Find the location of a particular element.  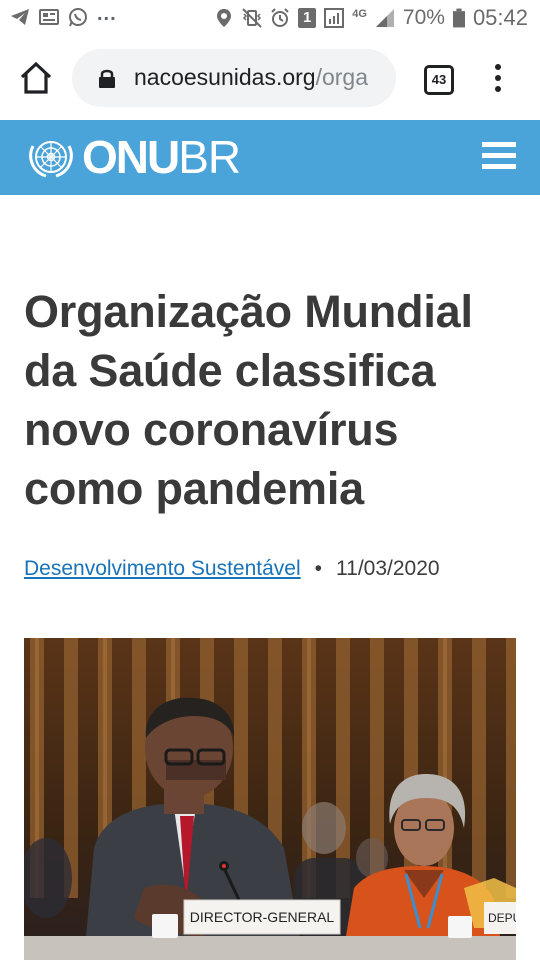

telegram-icon is located at coordinates (20, 17).